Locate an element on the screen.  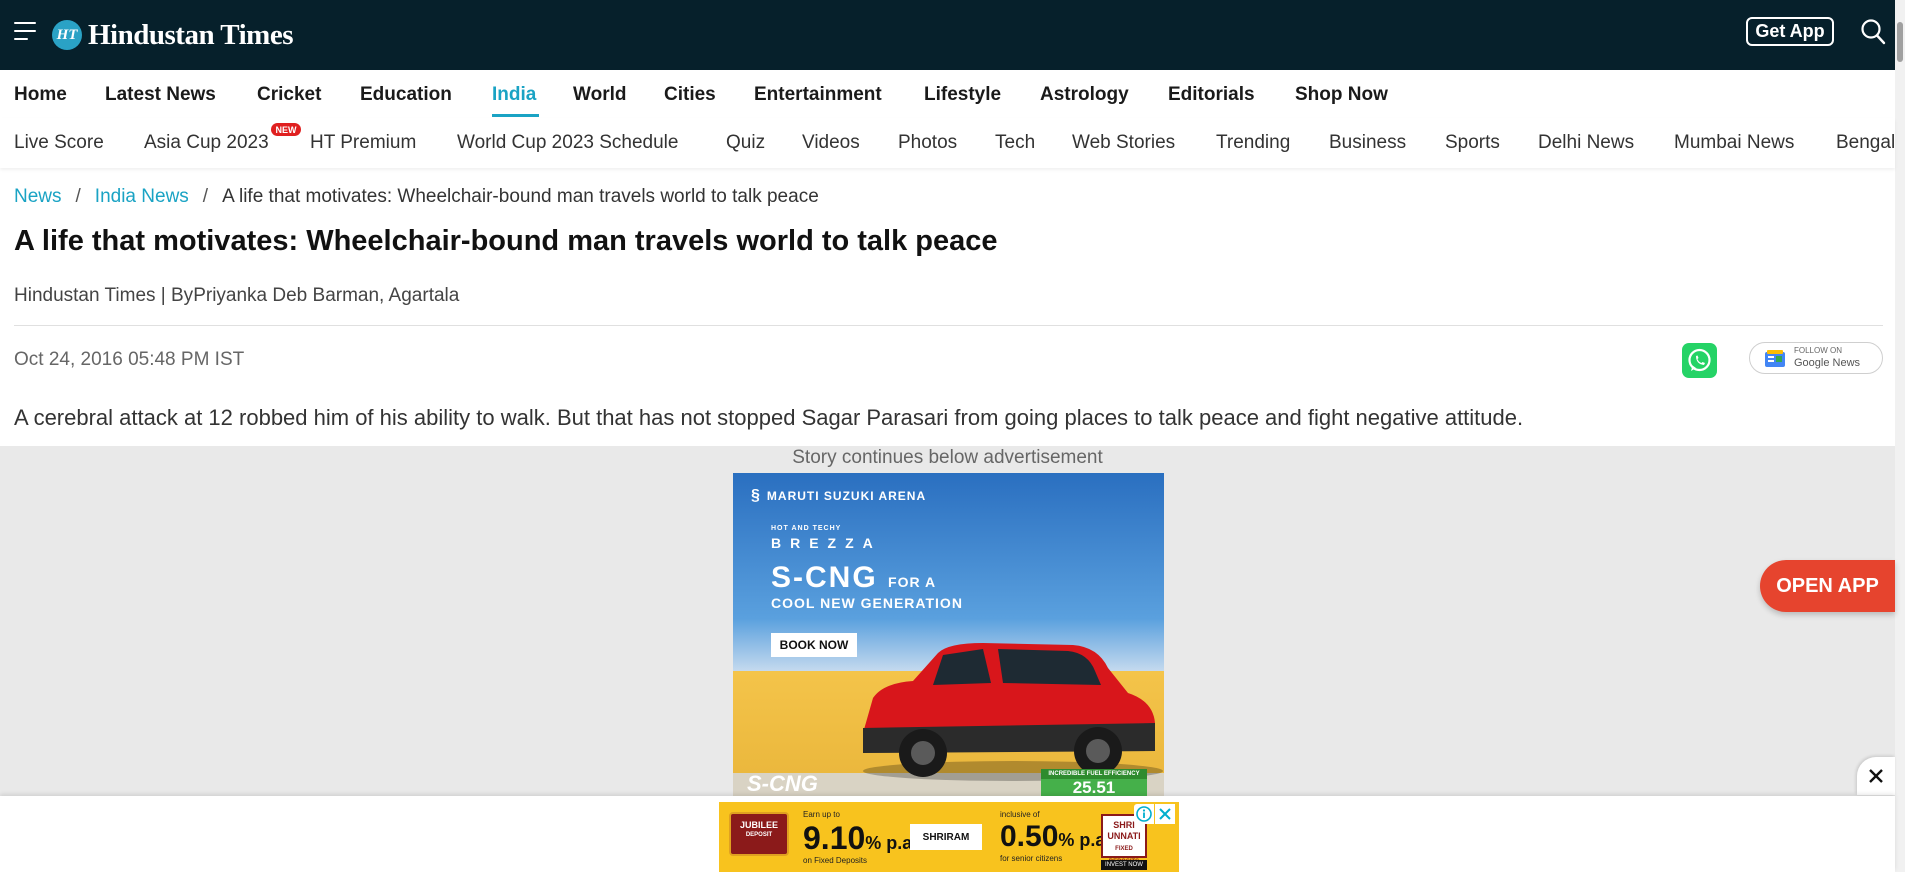
ad-tagline: HOT AND TECHY is located at coordinates (806, 528).